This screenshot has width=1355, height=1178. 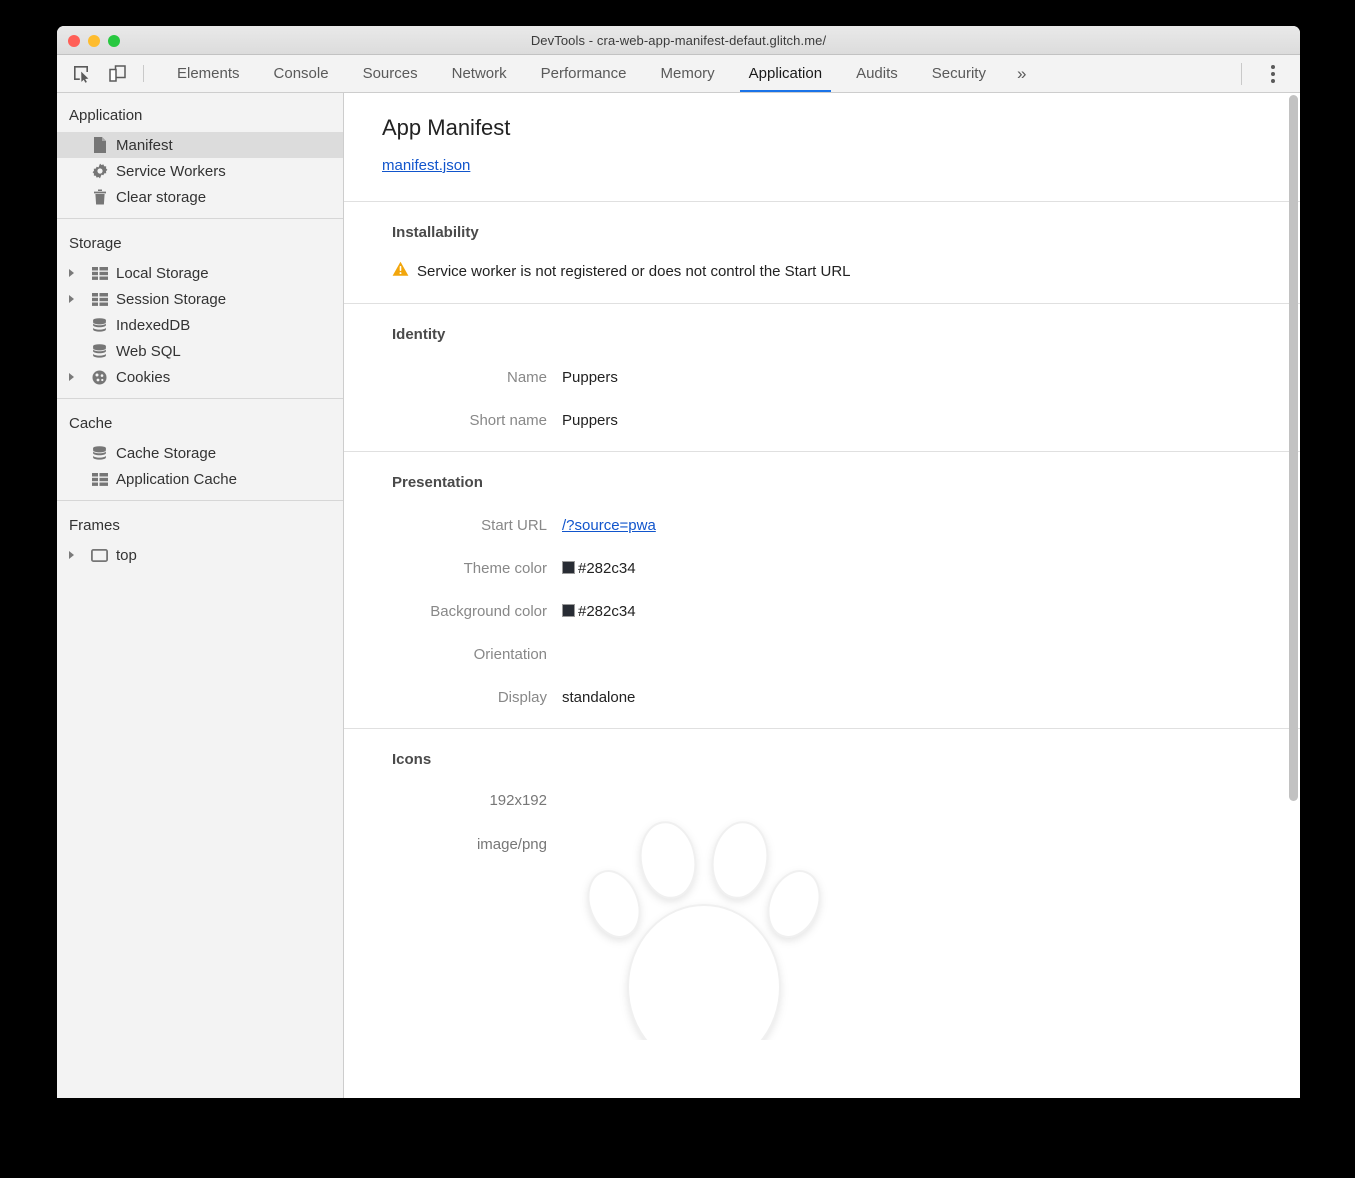 I want to click on sidebar-group-title: Application, so click(x=106, y=115).